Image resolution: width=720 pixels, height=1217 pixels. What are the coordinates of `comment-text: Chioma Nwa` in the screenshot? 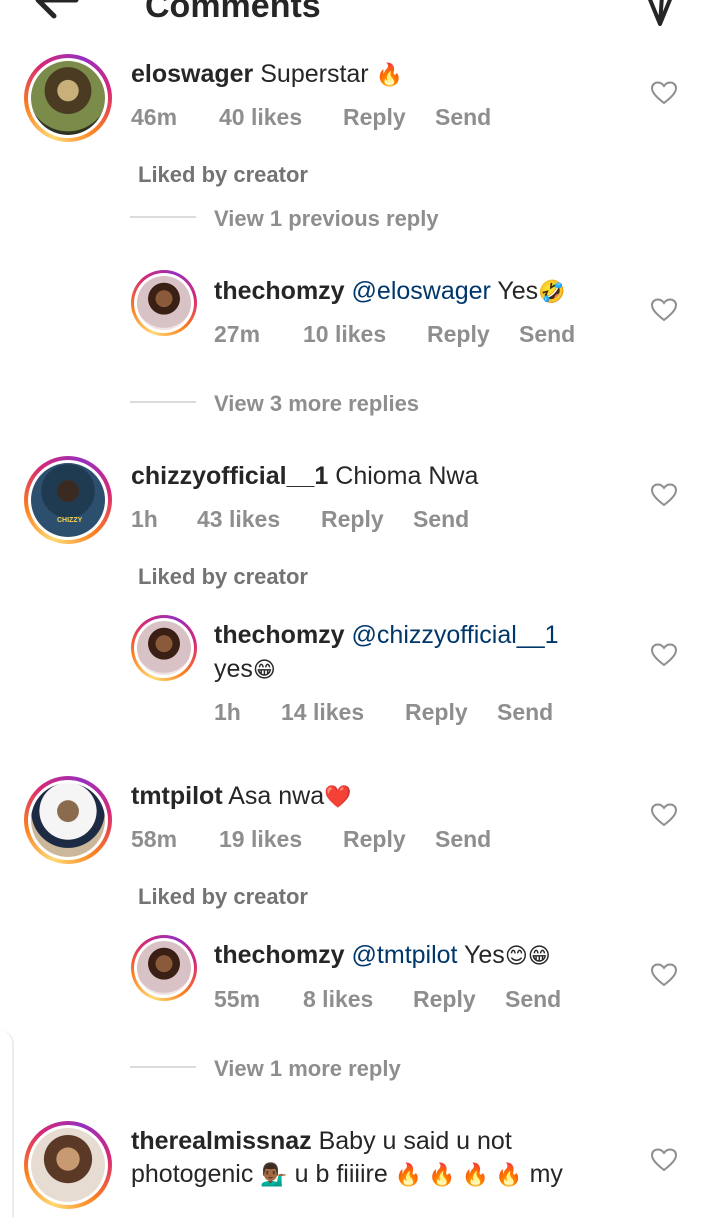 It's located at (407, 476).